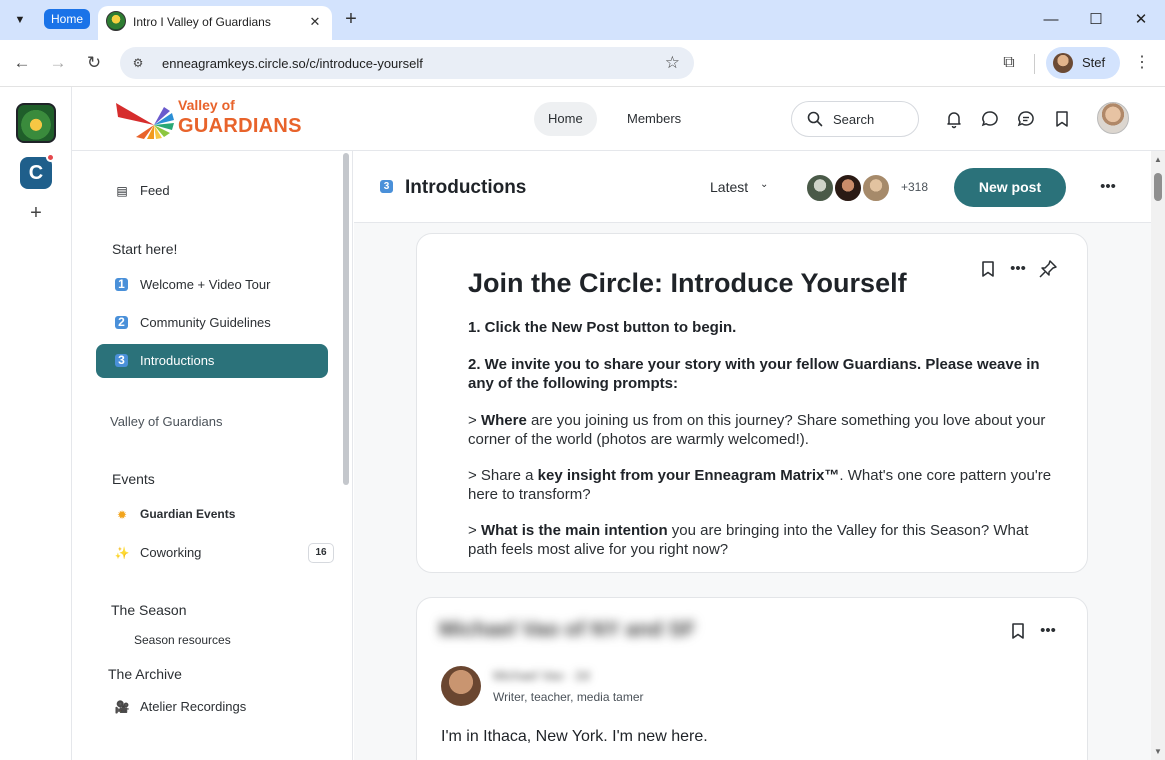  What do you see at coordinates (1034, 64) in the screenshot?
I see `toolbar-divider` at bounding box center [1034, 64].